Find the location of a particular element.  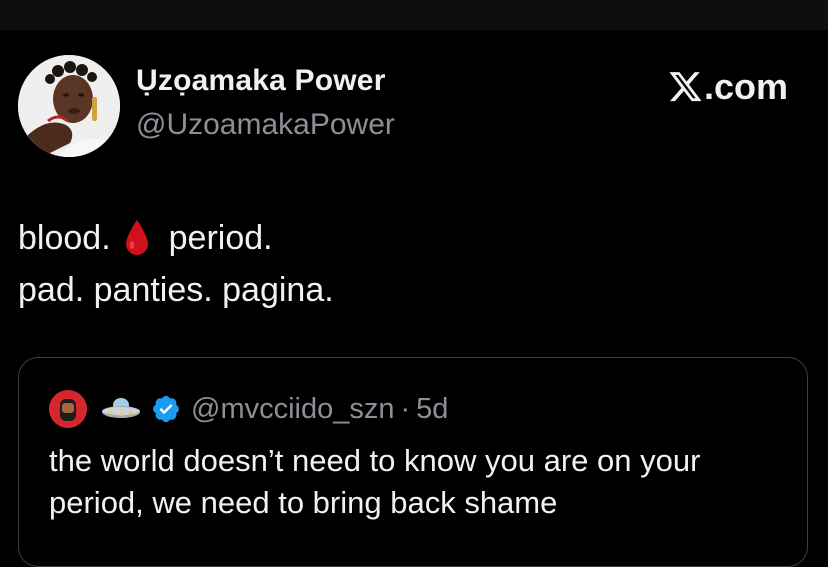

blood-drop-icon is located at coordinates (136, 237).